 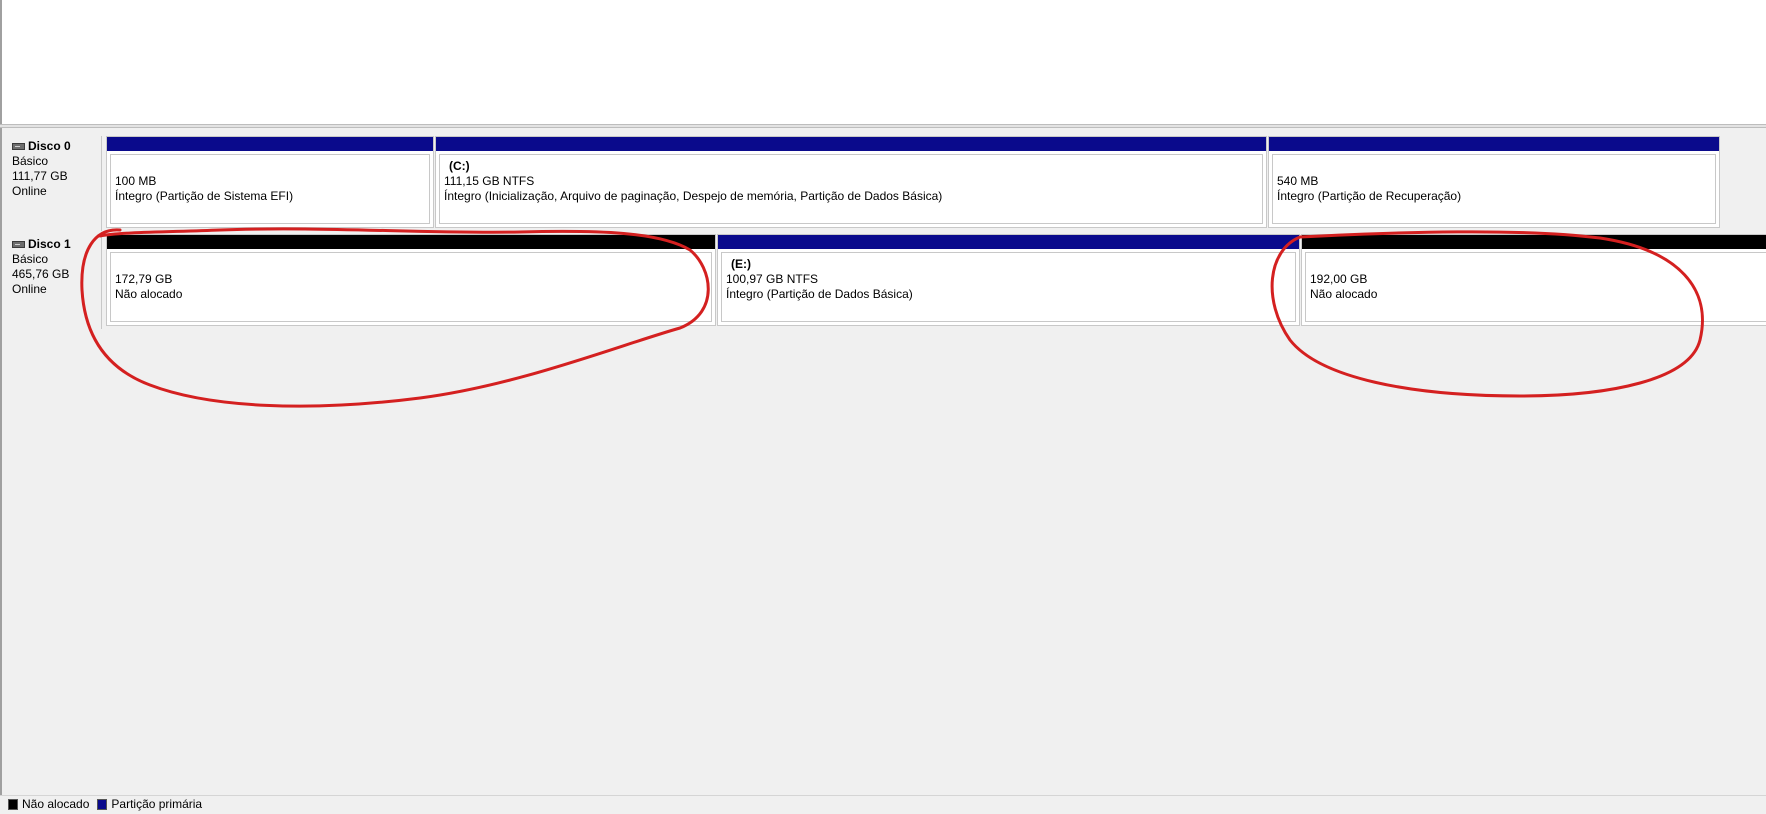 What do you see at coordinates (1494, 182) in the screenshot?
I see `partition-recovery: 540 MB Íntegro (Partição de Recuperação)` at bounding box center [1494, 182].